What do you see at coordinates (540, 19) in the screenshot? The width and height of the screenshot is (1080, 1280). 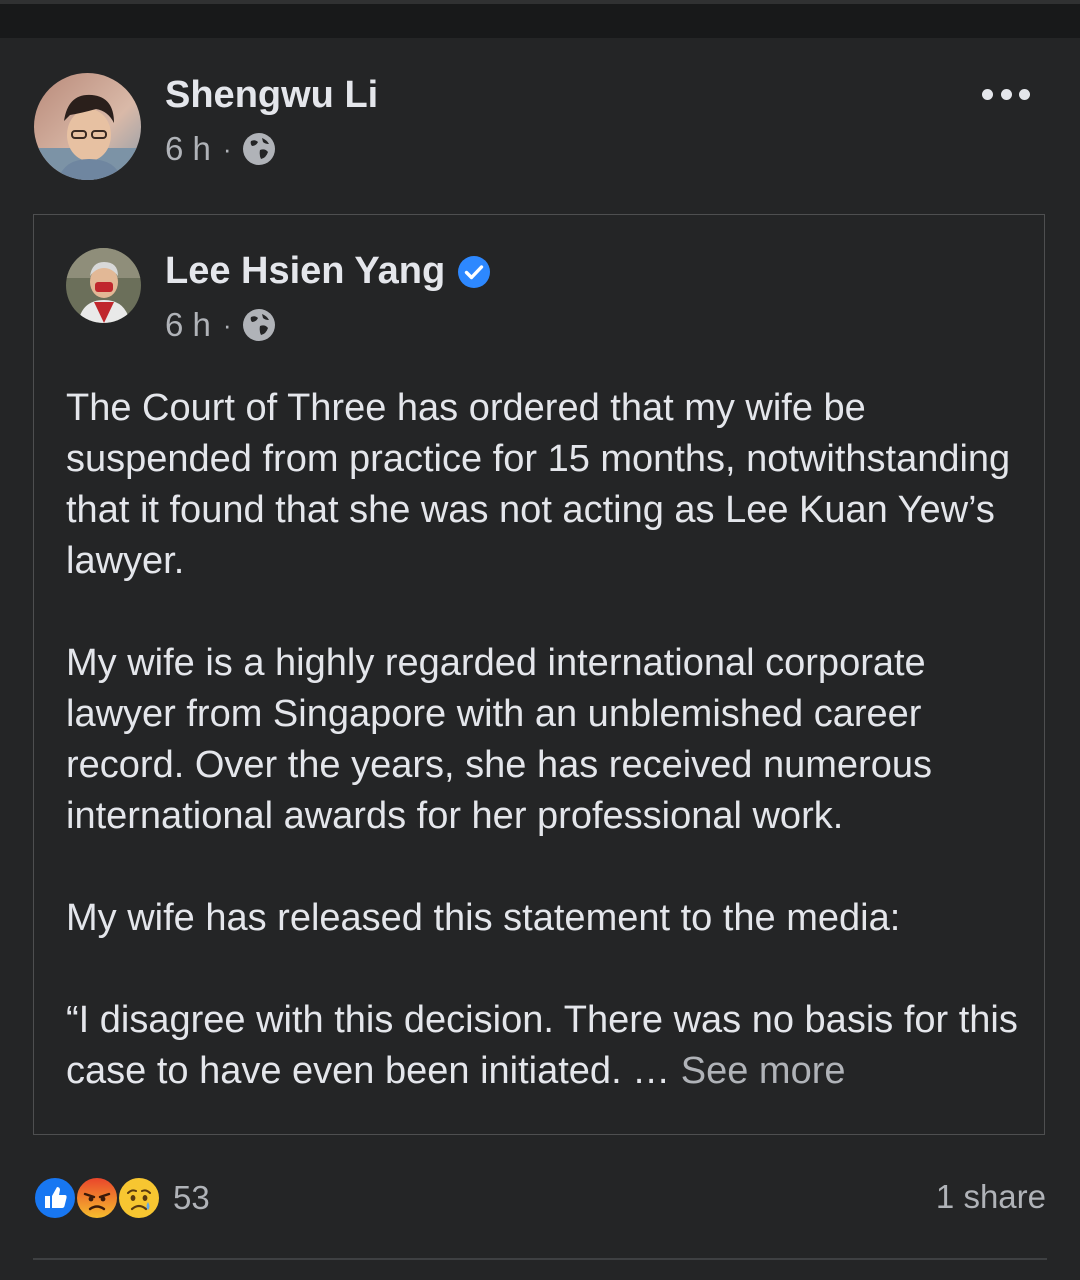 I see `top-bar` at bounding box center [540, 19].